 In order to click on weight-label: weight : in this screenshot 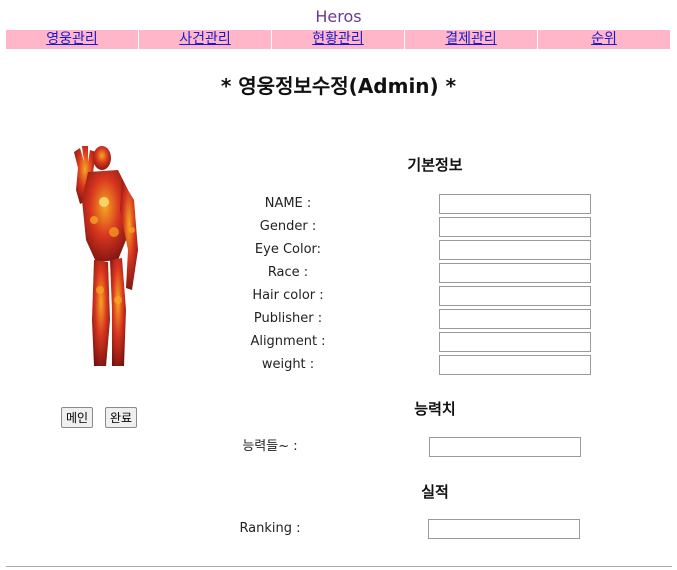, I will do `click(288, 364)`.